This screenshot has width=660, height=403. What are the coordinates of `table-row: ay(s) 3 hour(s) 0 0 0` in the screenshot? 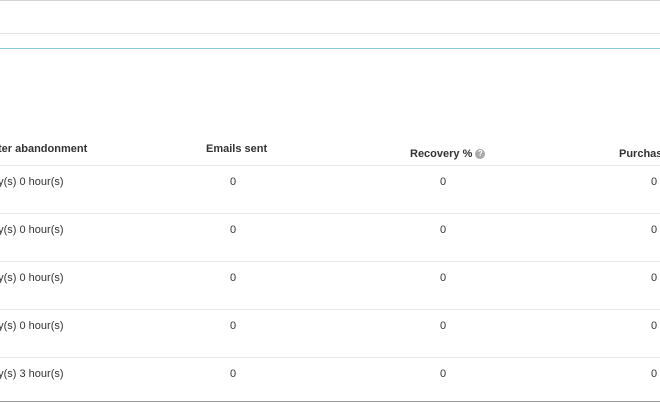 It's located at (330, 380).